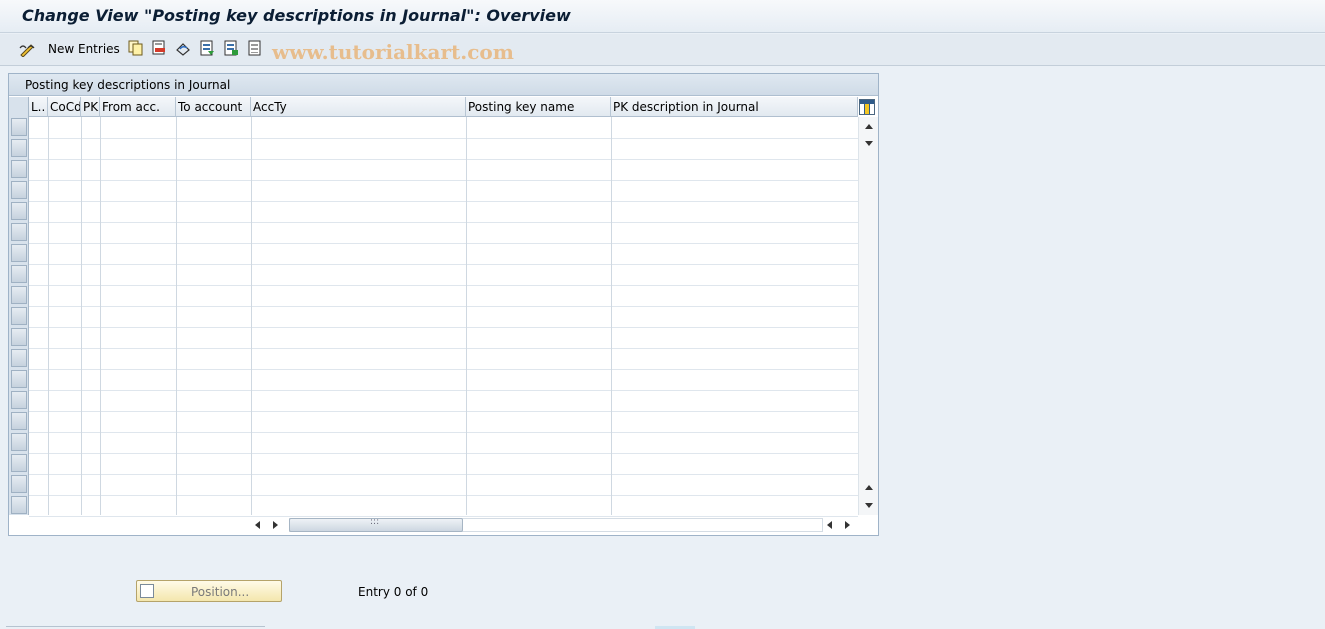  What do you see at coordinates (128, 85) in the screenshot?
I see `table-title: Posting key descriptions in Journal` at bounding box center [128, 85].